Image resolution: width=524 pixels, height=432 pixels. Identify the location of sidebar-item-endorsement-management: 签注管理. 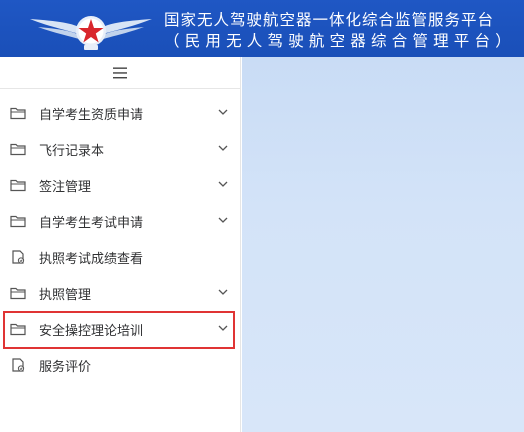
(120, 185).